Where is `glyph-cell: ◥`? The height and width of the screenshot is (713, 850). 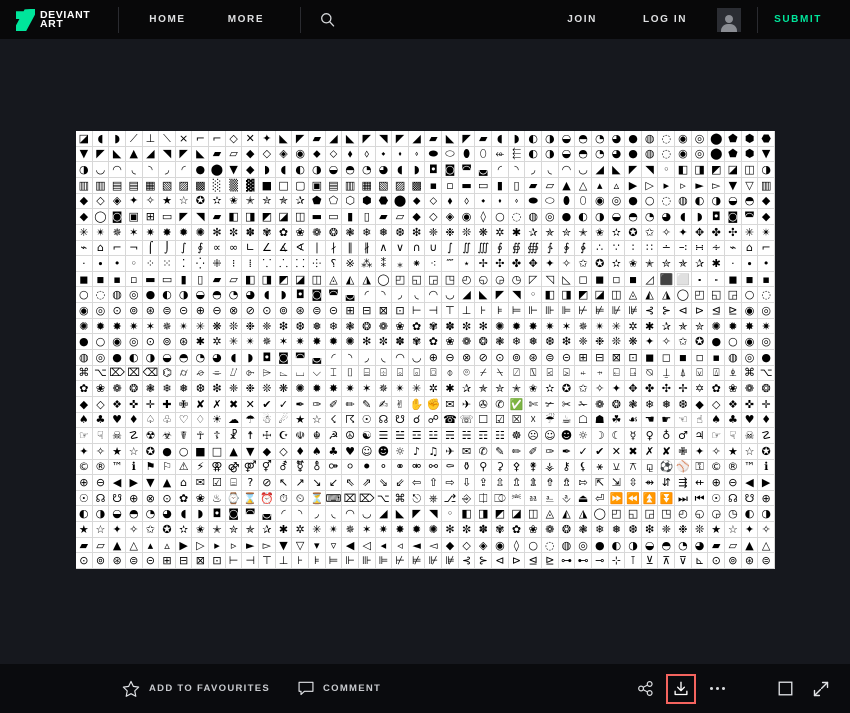
glyph-cell: ◥ is located at coordinates (167, 154).